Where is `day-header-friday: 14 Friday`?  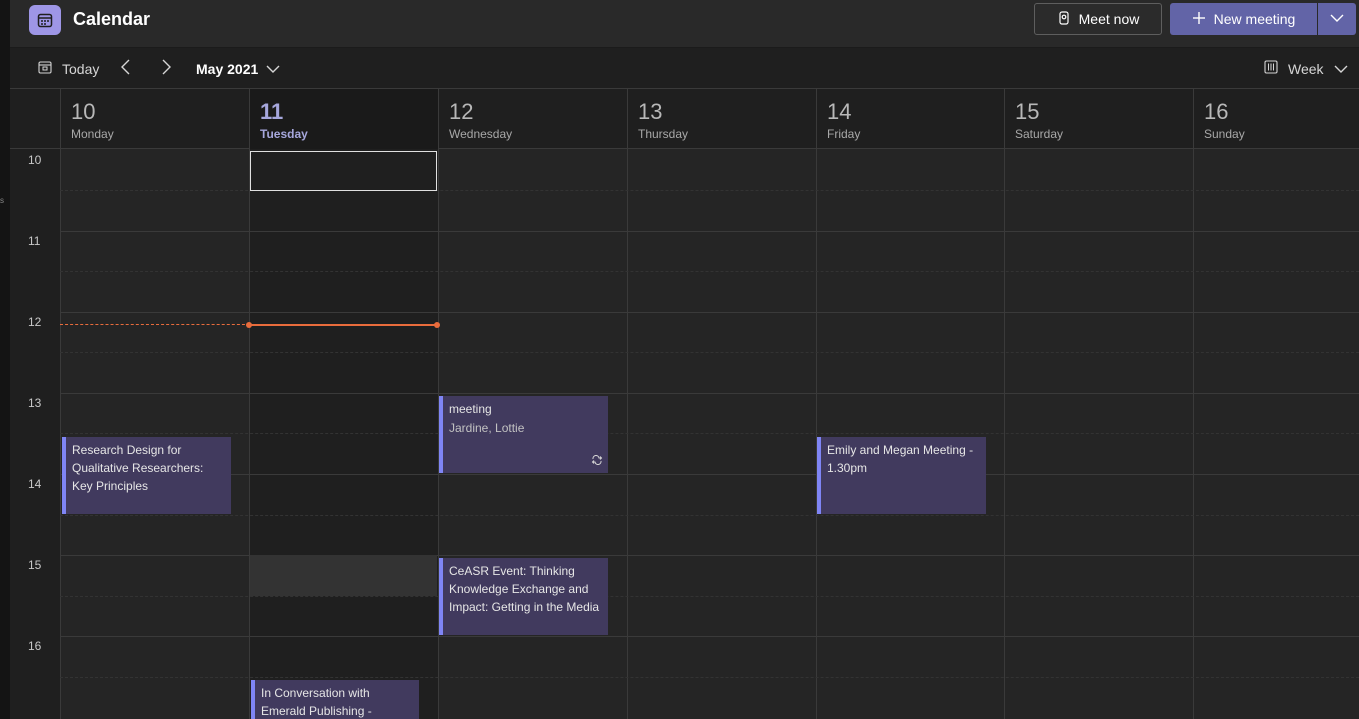
day-header-friday: 14 Friday is located at coordinates (910, 119).